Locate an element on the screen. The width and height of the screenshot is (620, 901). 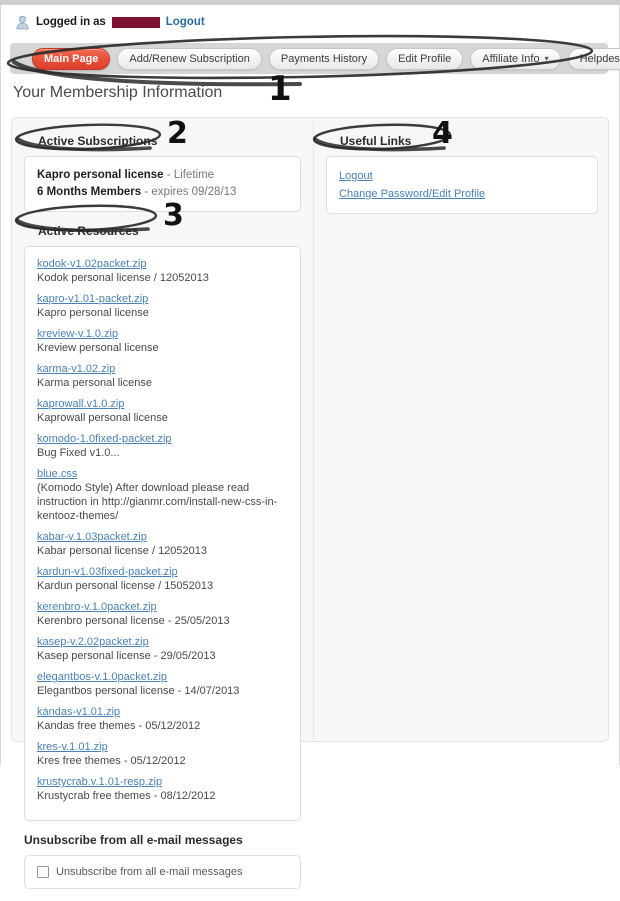
nav-tab-helpdesk: Helpdesk is located at coordinates (593, 58).